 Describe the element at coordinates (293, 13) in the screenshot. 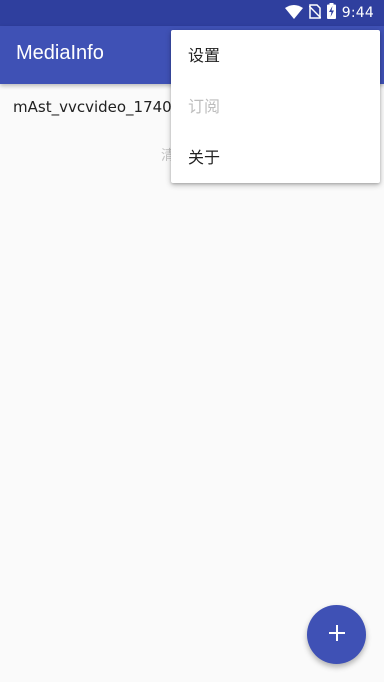

I see `wifi-icon` at that location.